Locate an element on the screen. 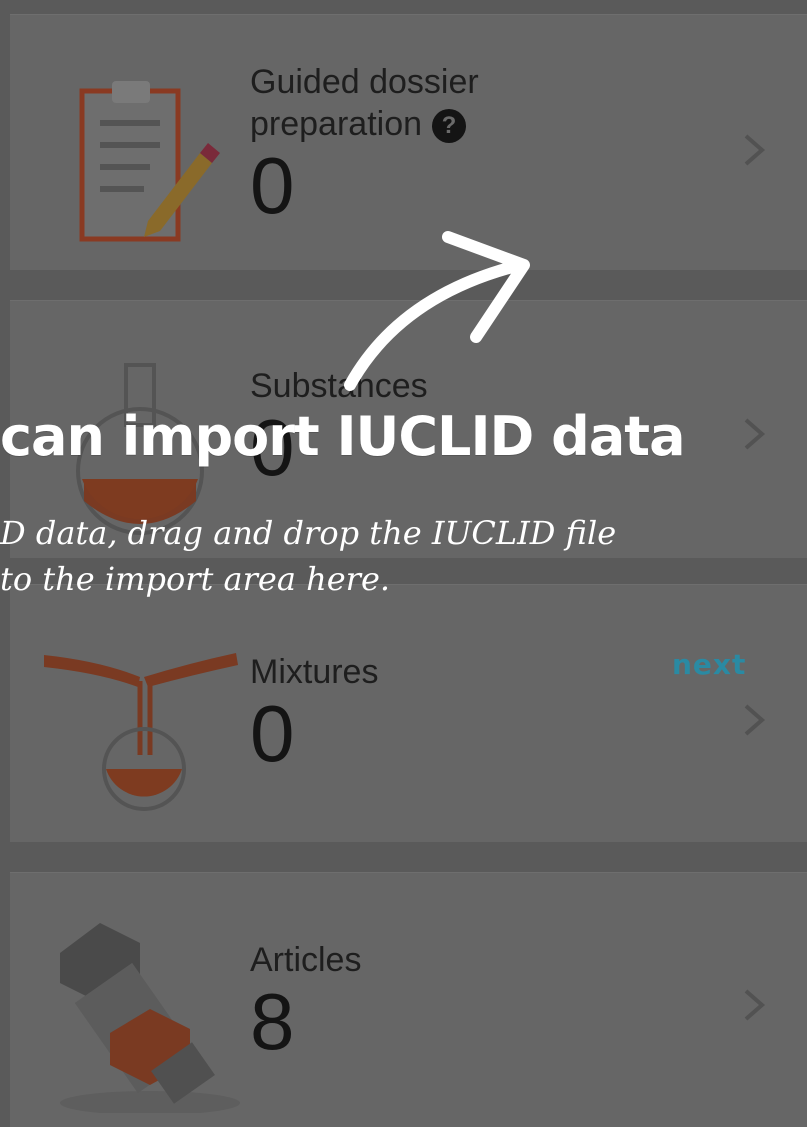 The width and height of the screenshot is (807, 1127). card-count: 8 is located at coordinates (272, 1021).